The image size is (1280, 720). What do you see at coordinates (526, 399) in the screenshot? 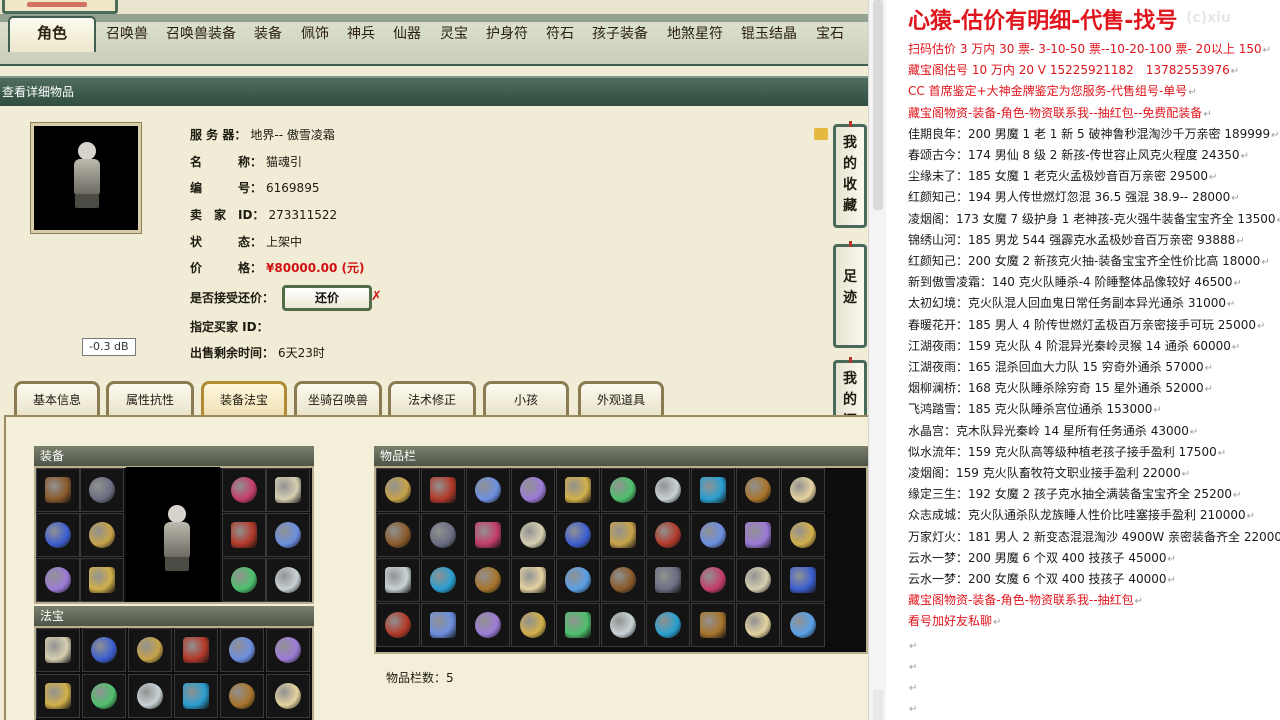
I see `detail-tab-5: 小孩` at bounding box center [526, 399].